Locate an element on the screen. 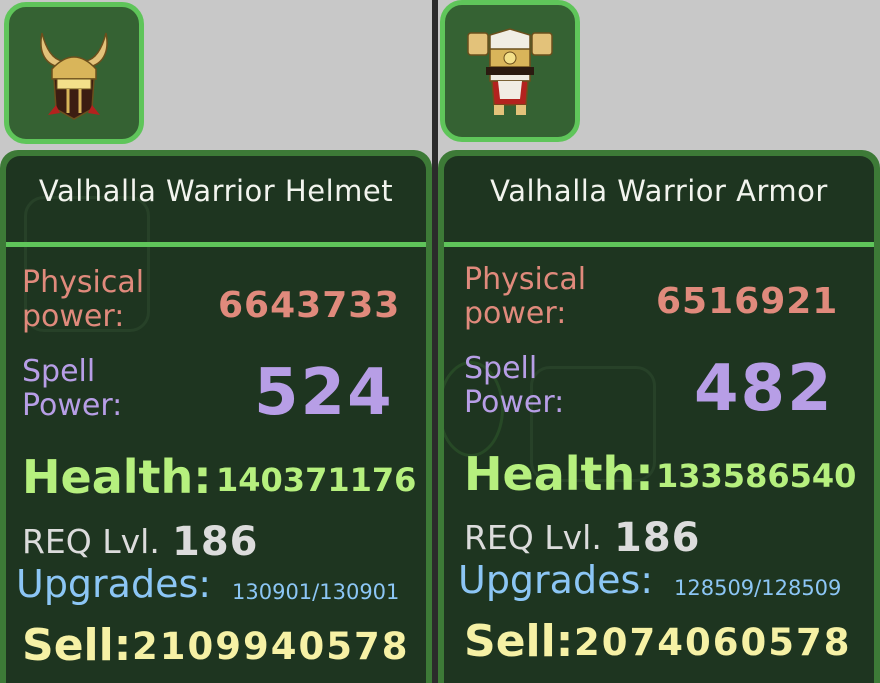 The height and width of the screenshot is (683, 880). chest-armor-icon is located at coordinates (510, 71).